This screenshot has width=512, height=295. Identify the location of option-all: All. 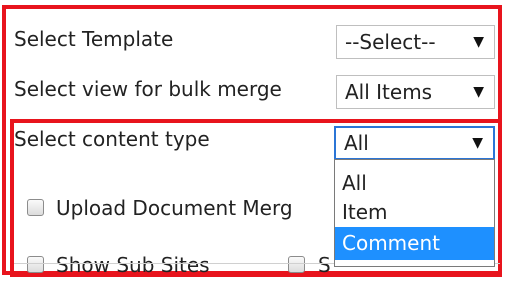
(414, 183).